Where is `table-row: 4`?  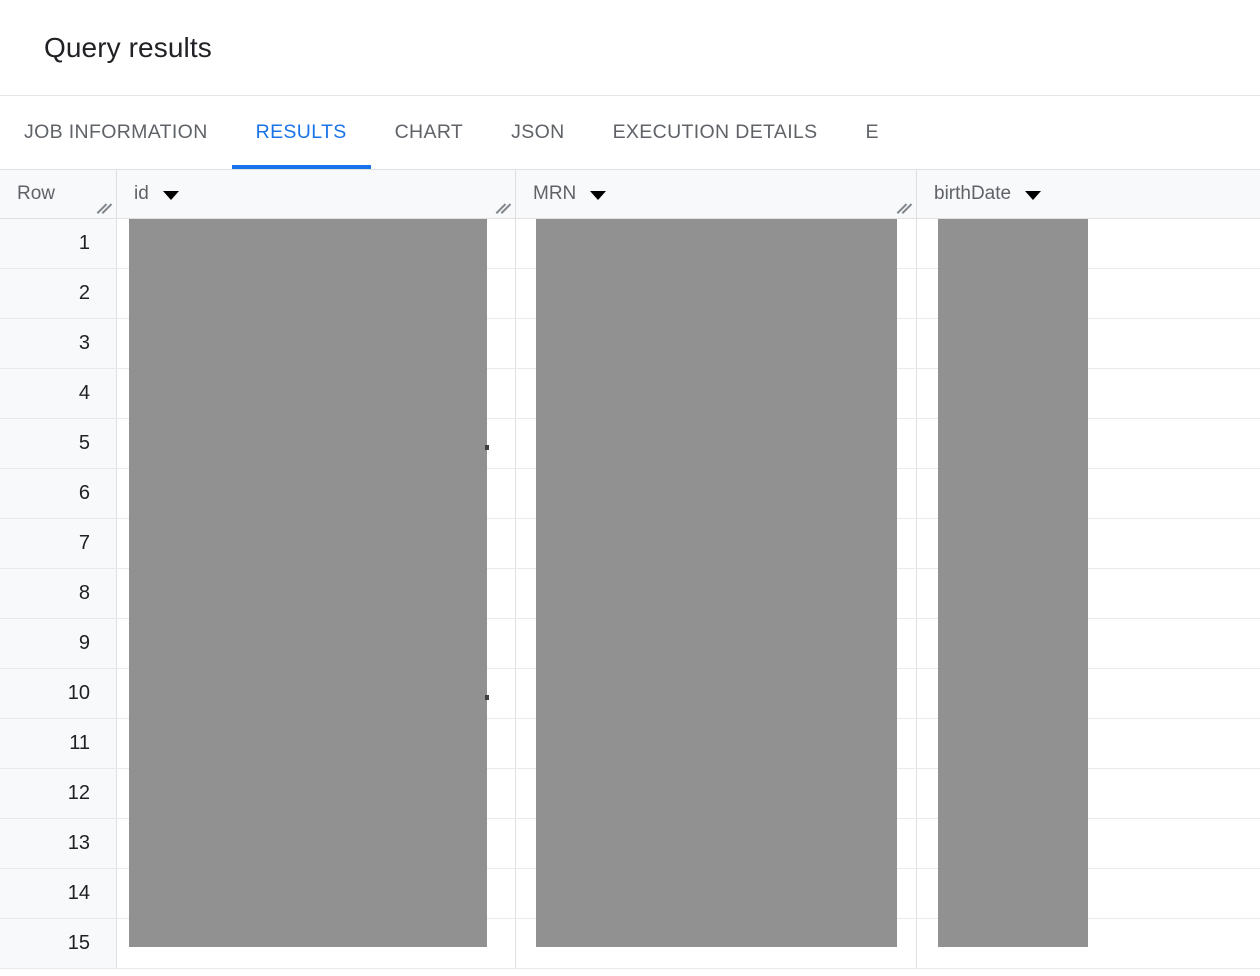
table-row: 4 is located at coordinates (630, 394).